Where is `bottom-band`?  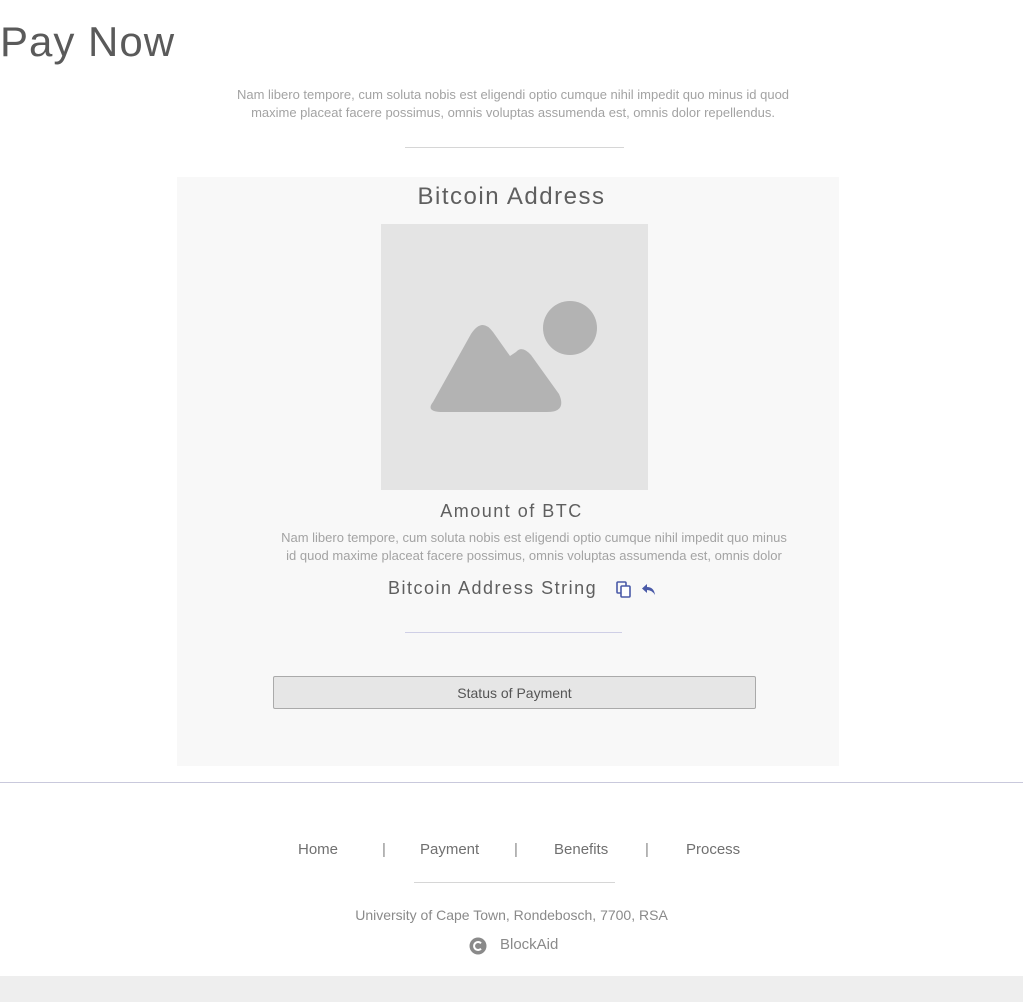 bottom-band is located at coordinates (511, 989).